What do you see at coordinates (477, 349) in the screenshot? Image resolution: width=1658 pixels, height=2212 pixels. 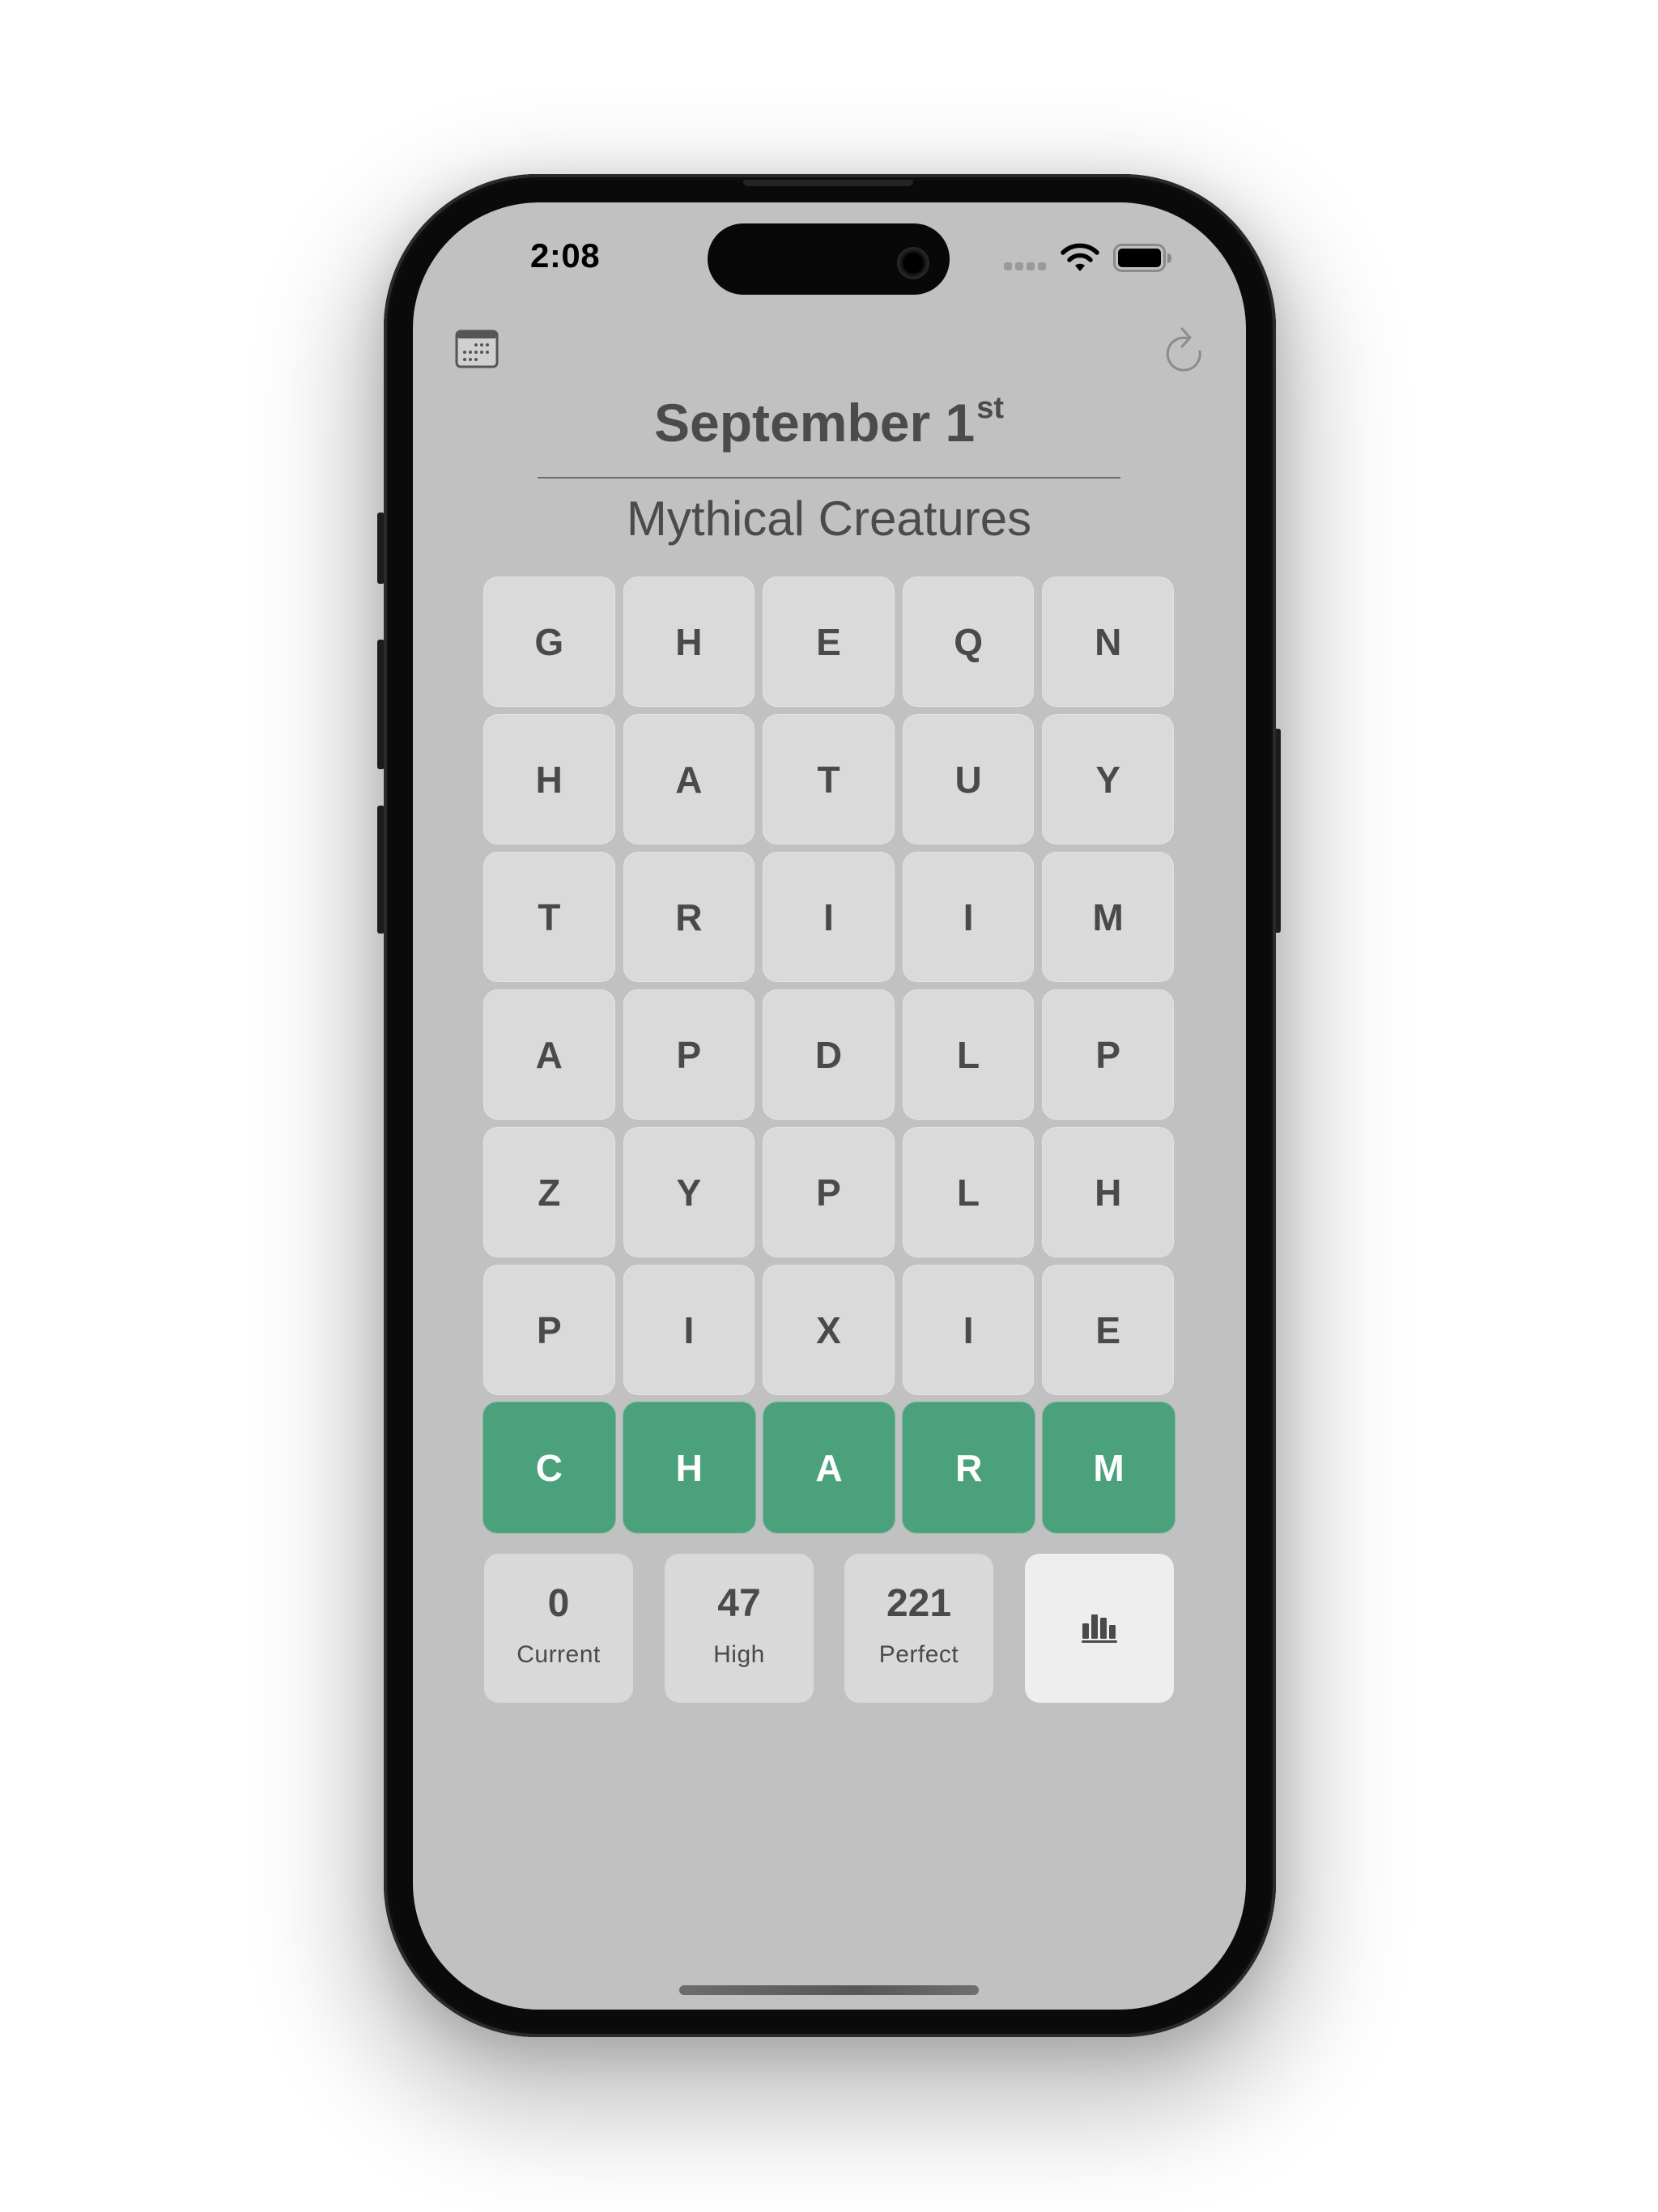 I see `calendar-icon` at bounding box center [477, 349].